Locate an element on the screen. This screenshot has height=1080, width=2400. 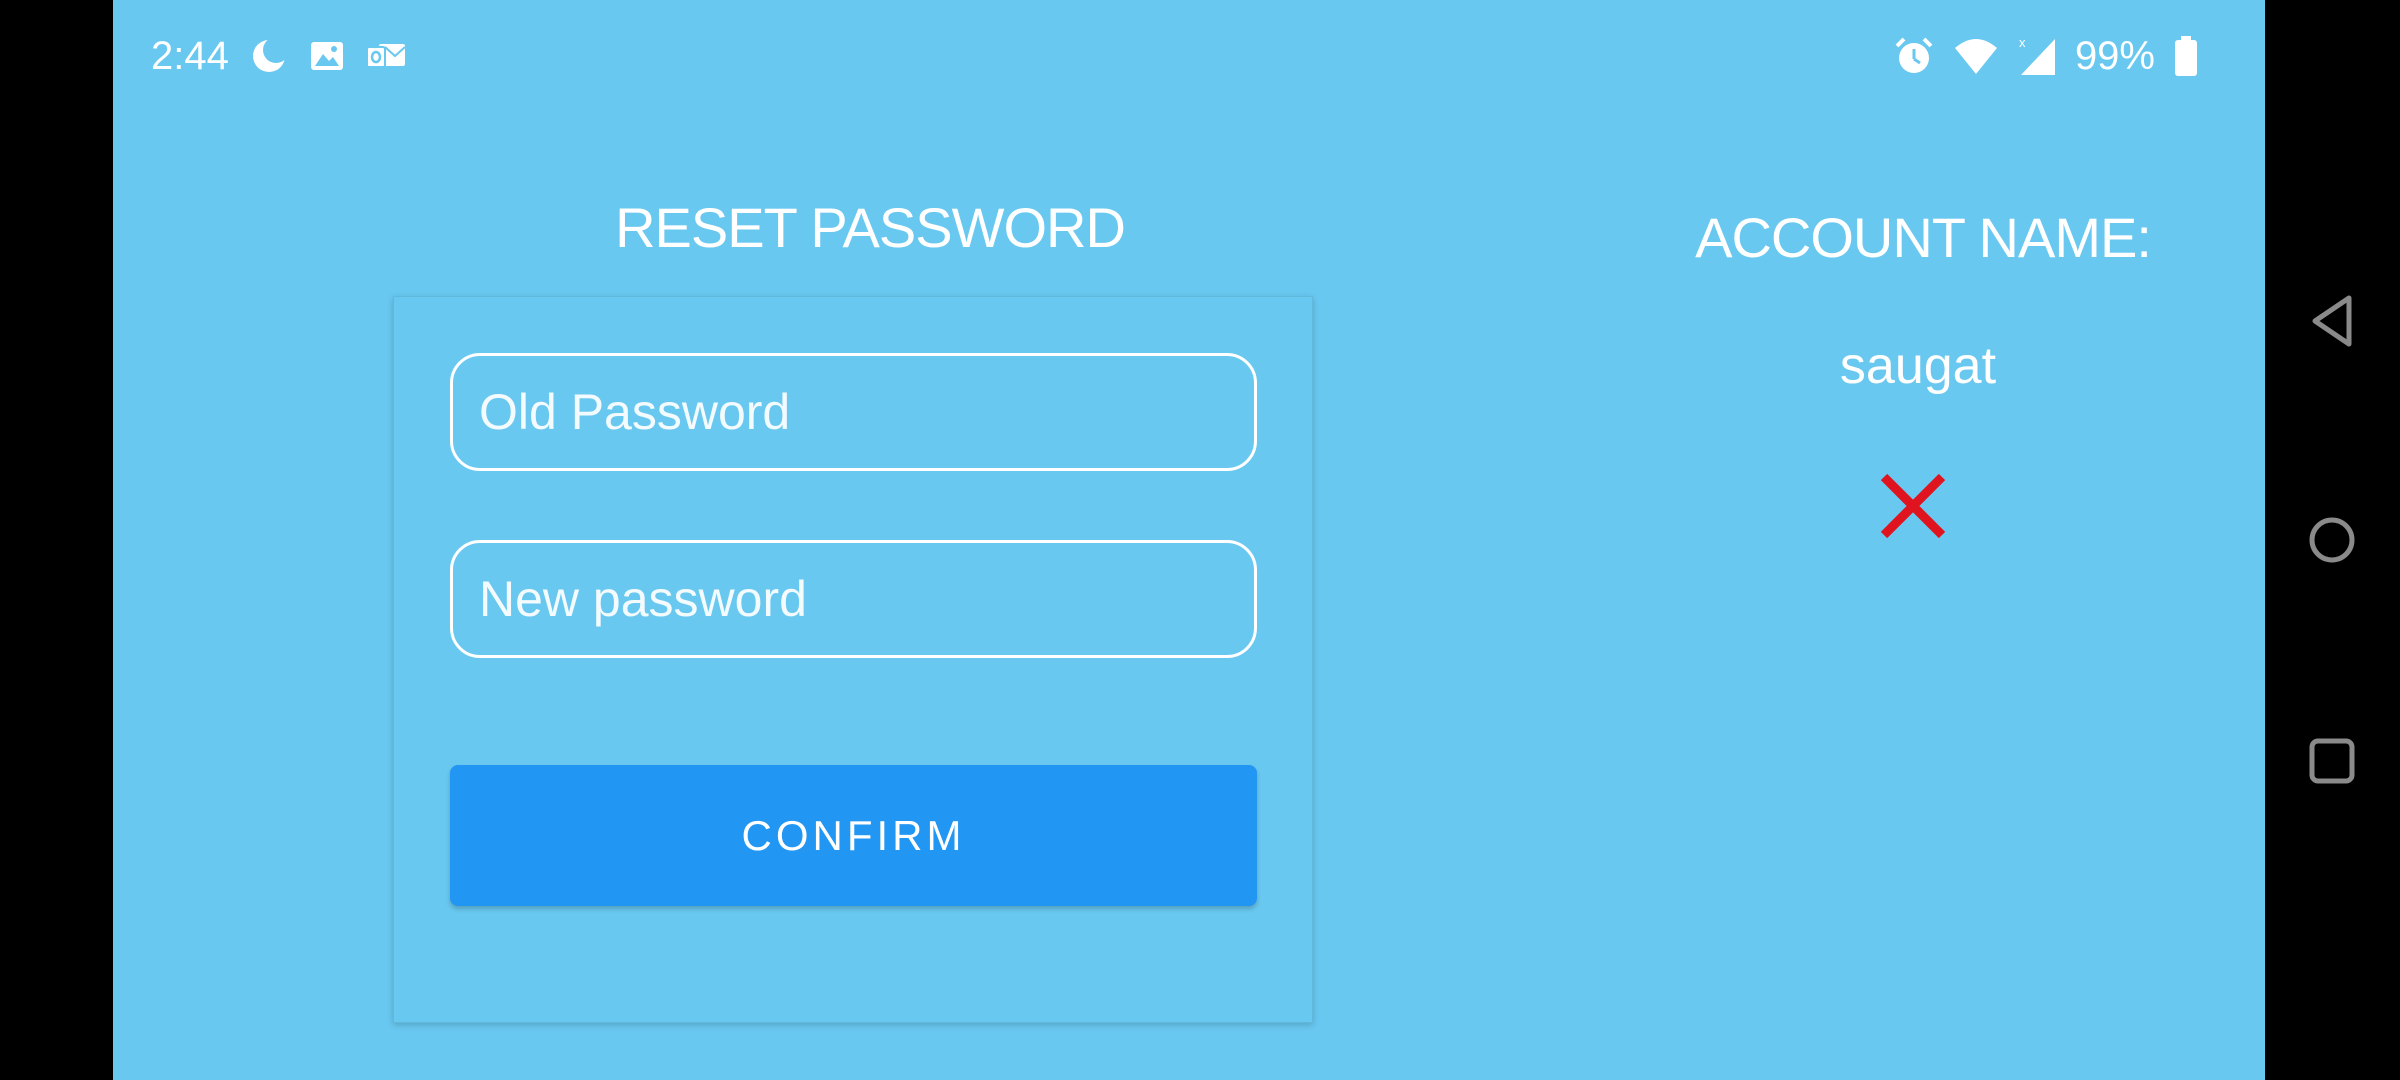
new-password-input is located at coordinates (853, 599).